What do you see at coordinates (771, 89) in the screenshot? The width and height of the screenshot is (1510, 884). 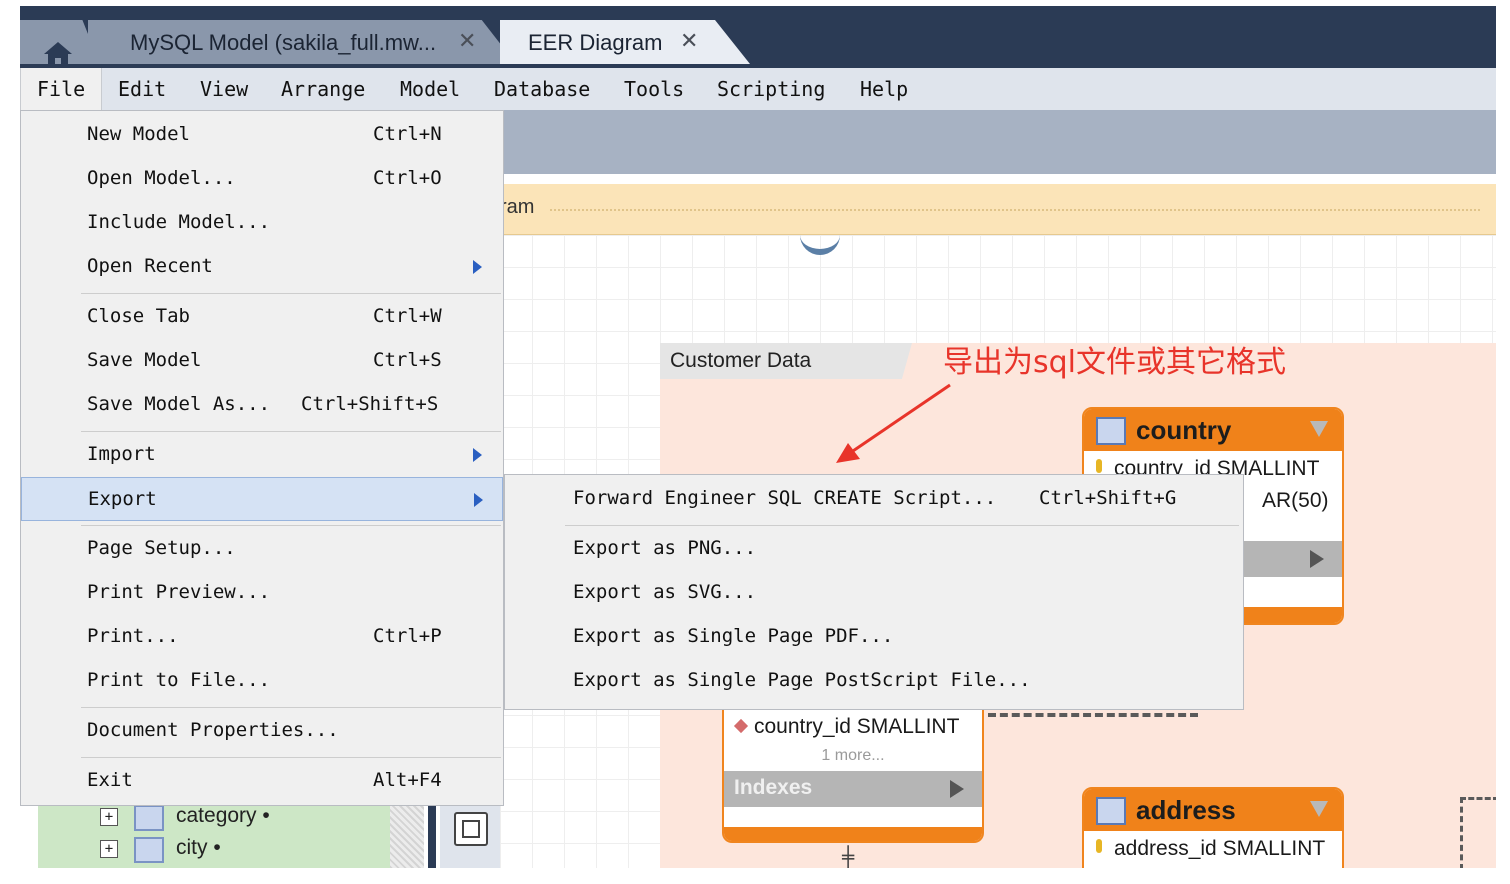 I see `menu-scripting: Scripting` at bounding box center [771, 89].